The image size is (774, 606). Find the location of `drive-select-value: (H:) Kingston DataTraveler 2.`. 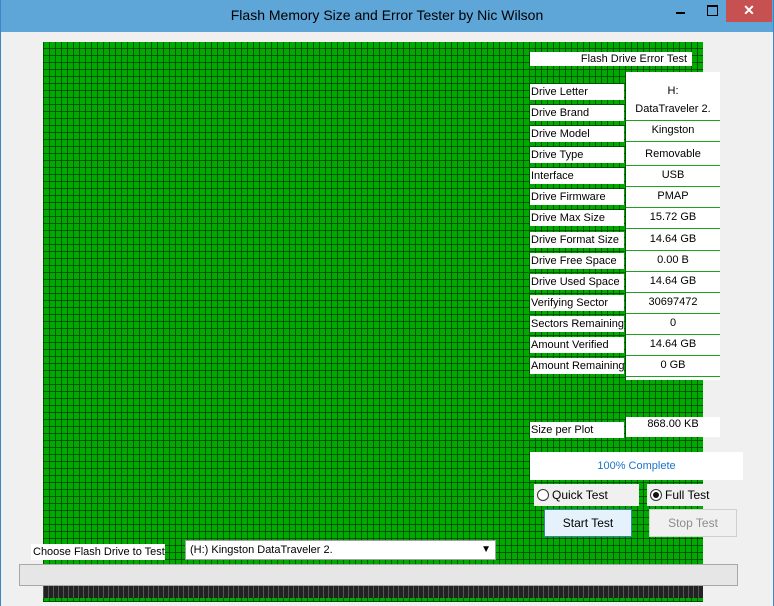

drive-select-value: (H:) Kingston DataTraveler 2. is located at coordinates (261, 550).